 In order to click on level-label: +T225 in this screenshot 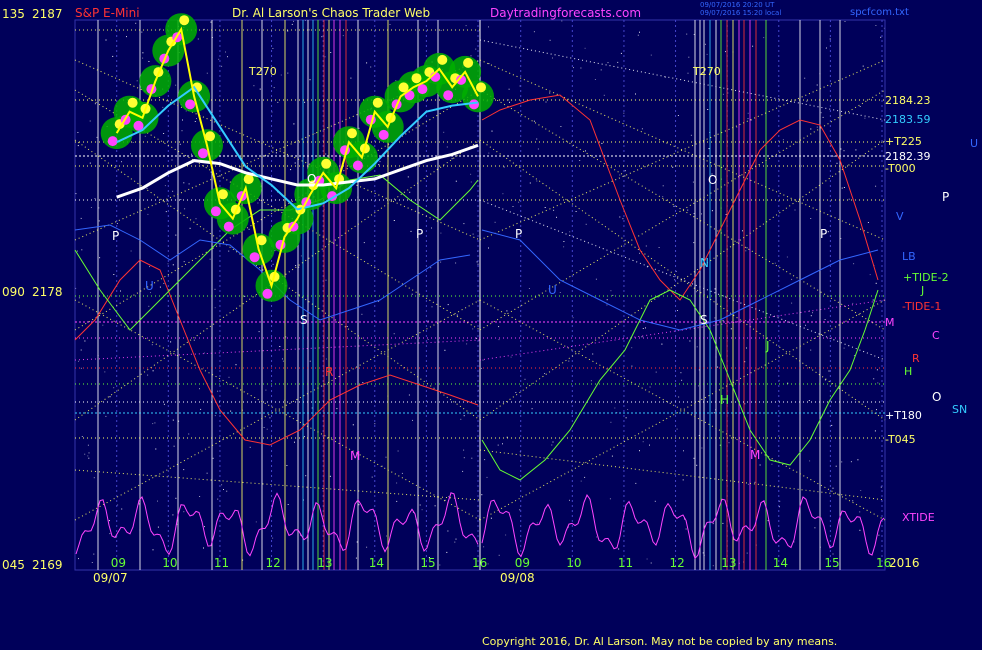, I will do `click(903, 141)`.